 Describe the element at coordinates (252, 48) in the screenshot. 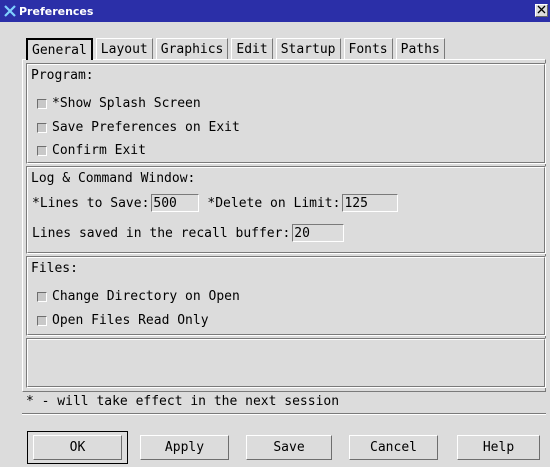

I see `tab-edit: Edit` at that location.